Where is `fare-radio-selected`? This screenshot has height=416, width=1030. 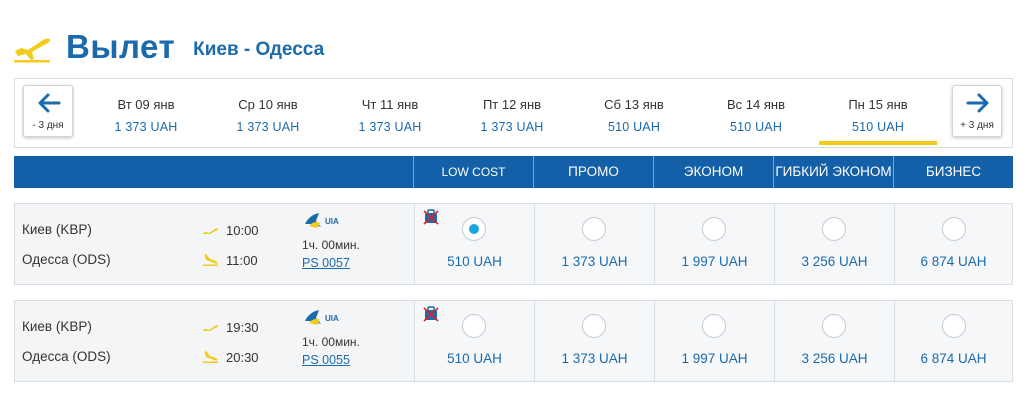
fare-radio-selected is located at coordinates (474, 229).